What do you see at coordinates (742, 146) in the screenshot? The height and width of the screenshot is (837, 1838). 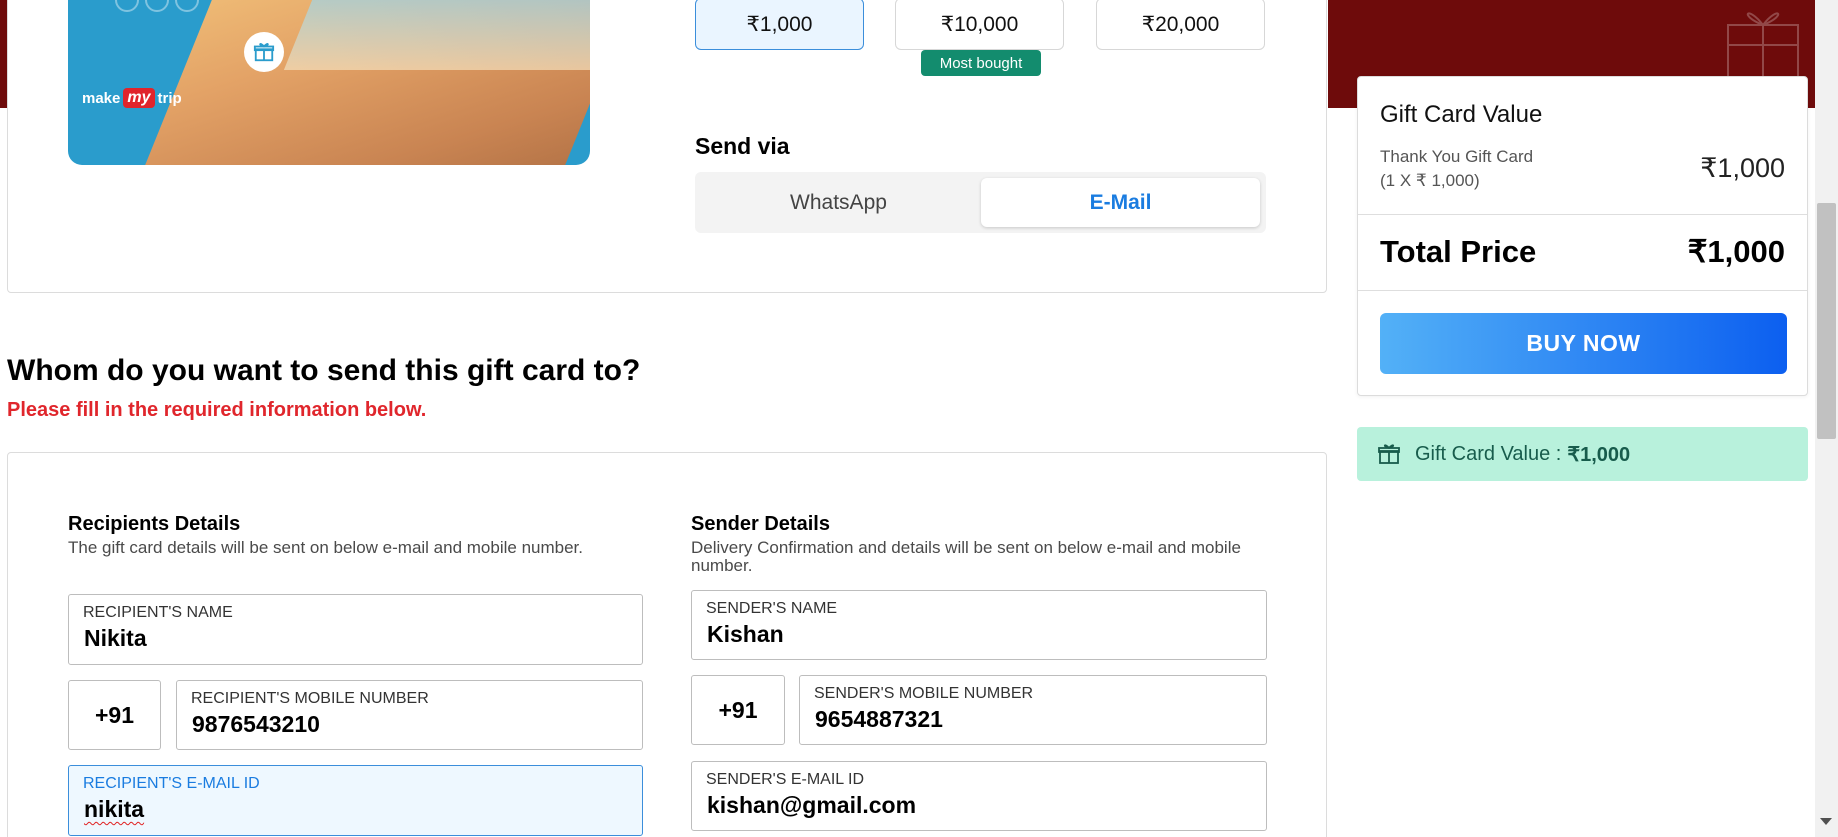 I see `send-via-label: Send via` at bounding box center [742, 146].